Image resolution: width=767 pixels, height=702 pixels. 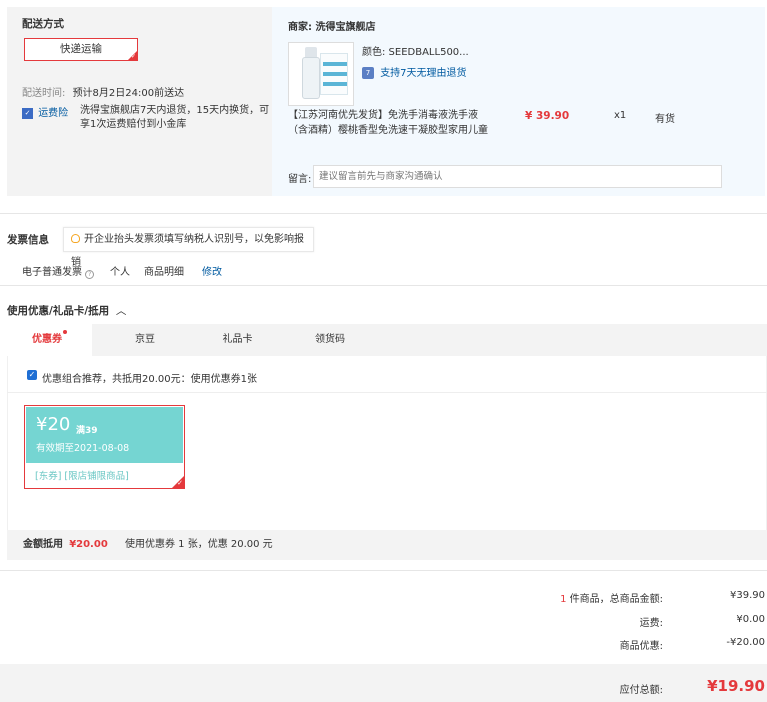 What do you see at coordinates (517, 176) in the screenshot?
I see `note-input` at bounding box center [517, 176].